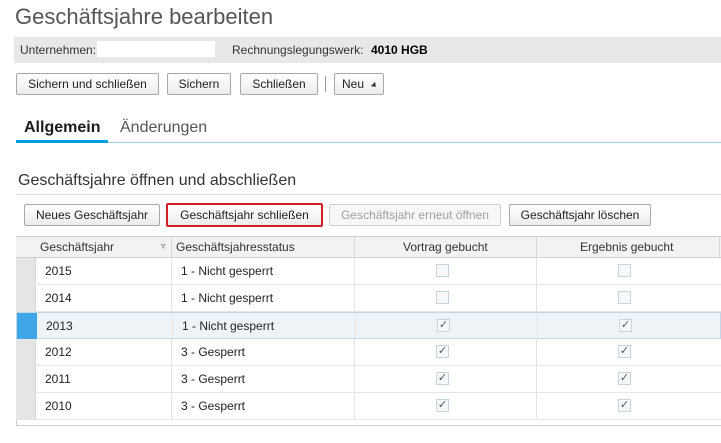 The width and height of the screenshot is (721, 443). What do you see at coordinates (244, 215) in the screenshot?
I see `close-fiscal-year-button: Geschäftsjahr schließen` at bounding box center [244, 215].